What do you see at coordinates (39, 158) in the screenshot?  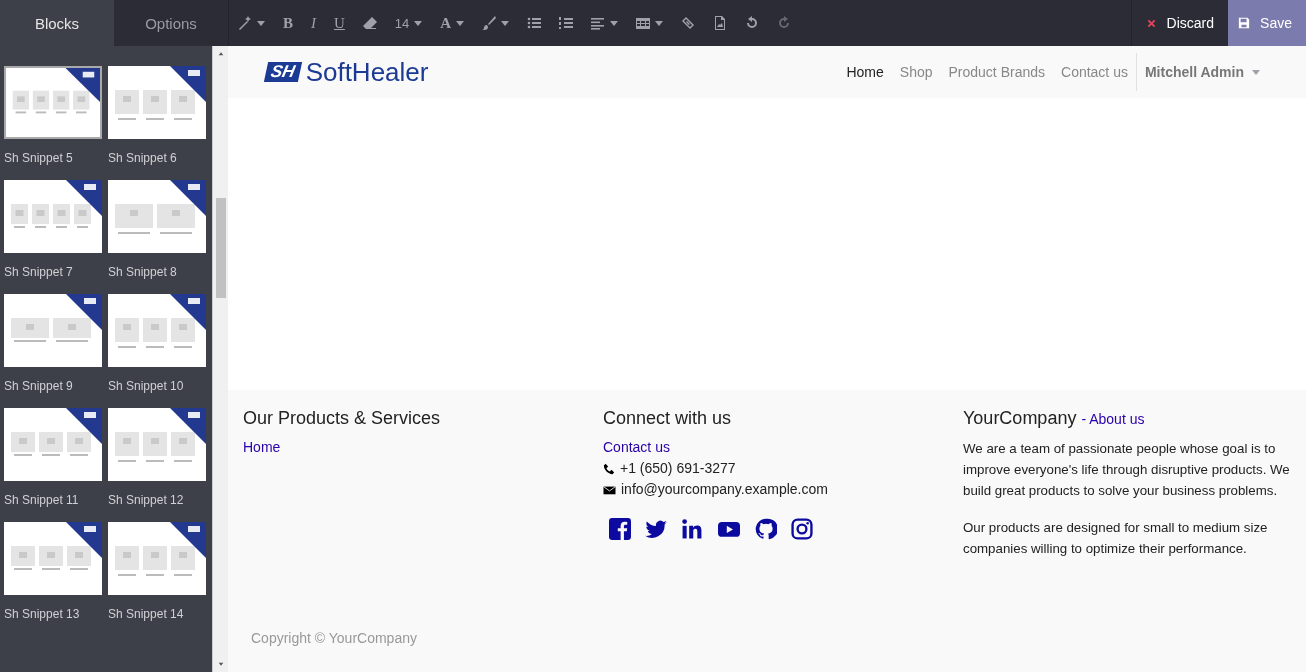 I see `snippet-label: Sh Snippet 5` at bounding box center [39, 158].